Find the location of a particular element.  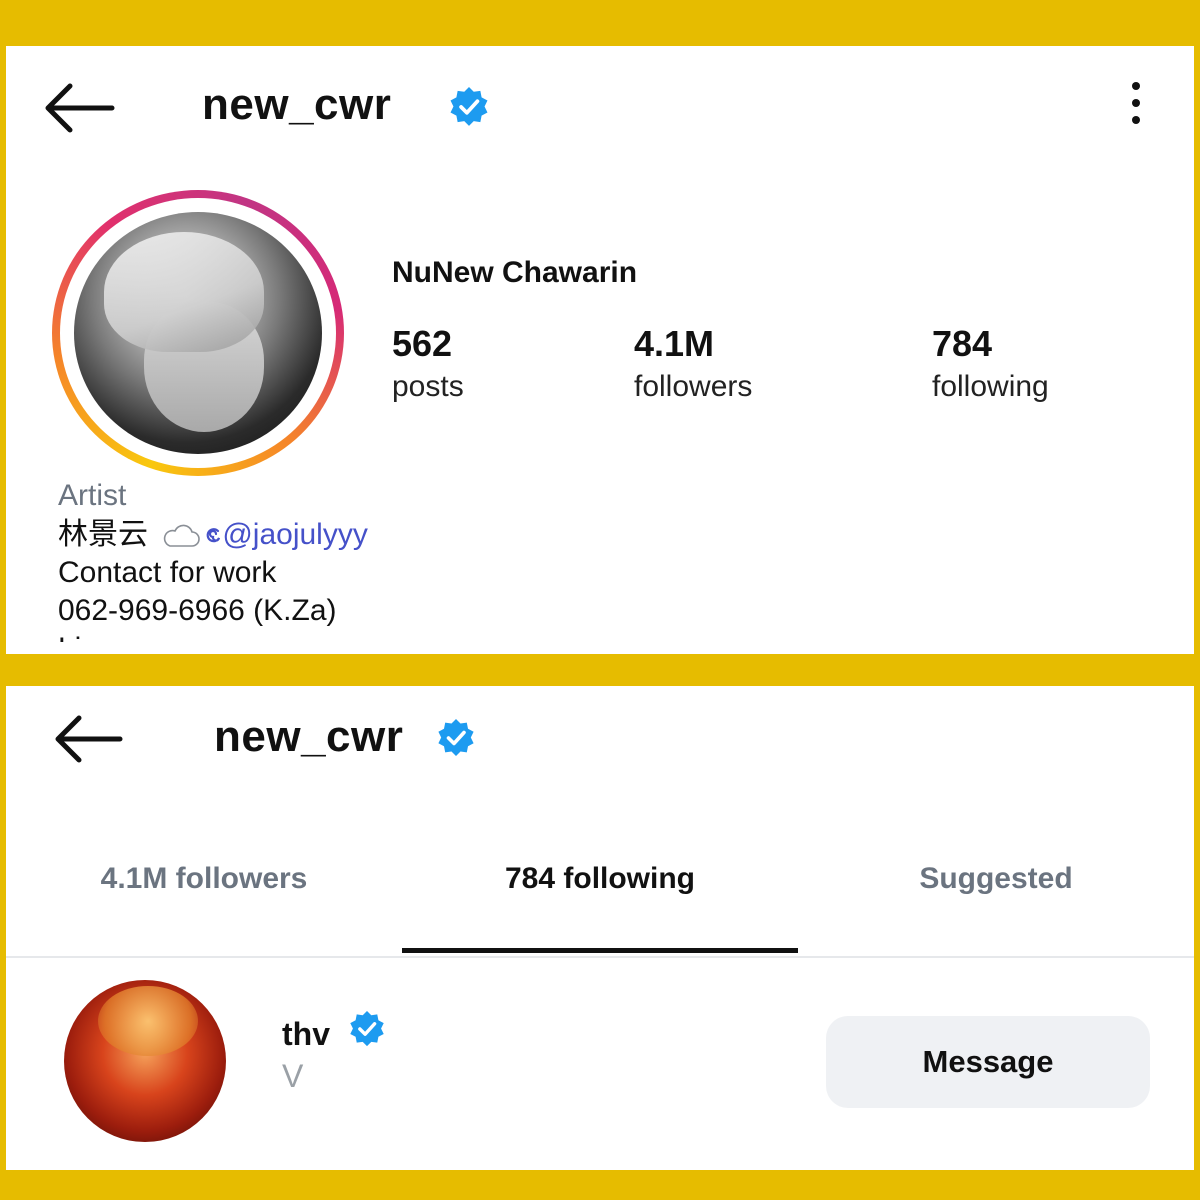

cloud-icon is located at coordinates (182, 535).